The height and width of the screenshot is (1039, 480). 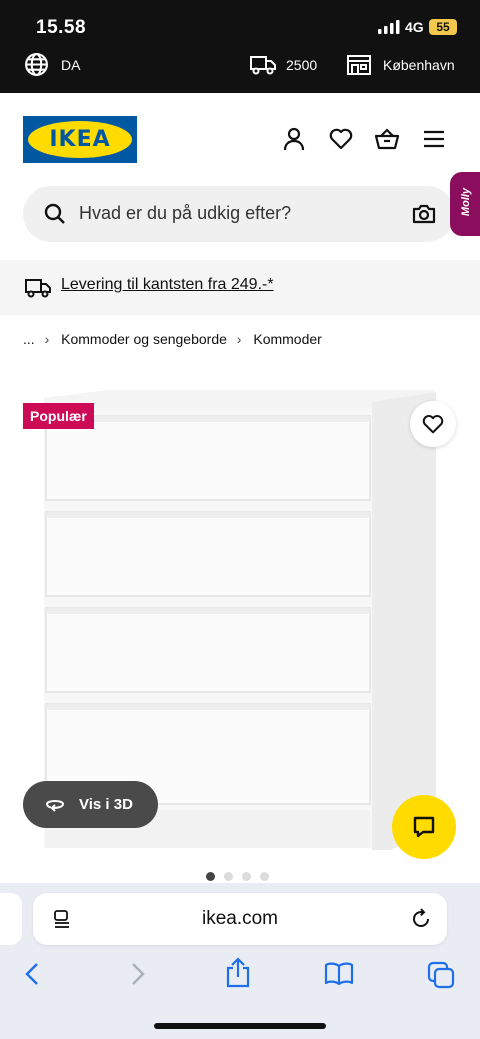 What do you see at coordinates (33, 974) in the screenshot?
I see `back-icon` at bounding box center [33, 974].